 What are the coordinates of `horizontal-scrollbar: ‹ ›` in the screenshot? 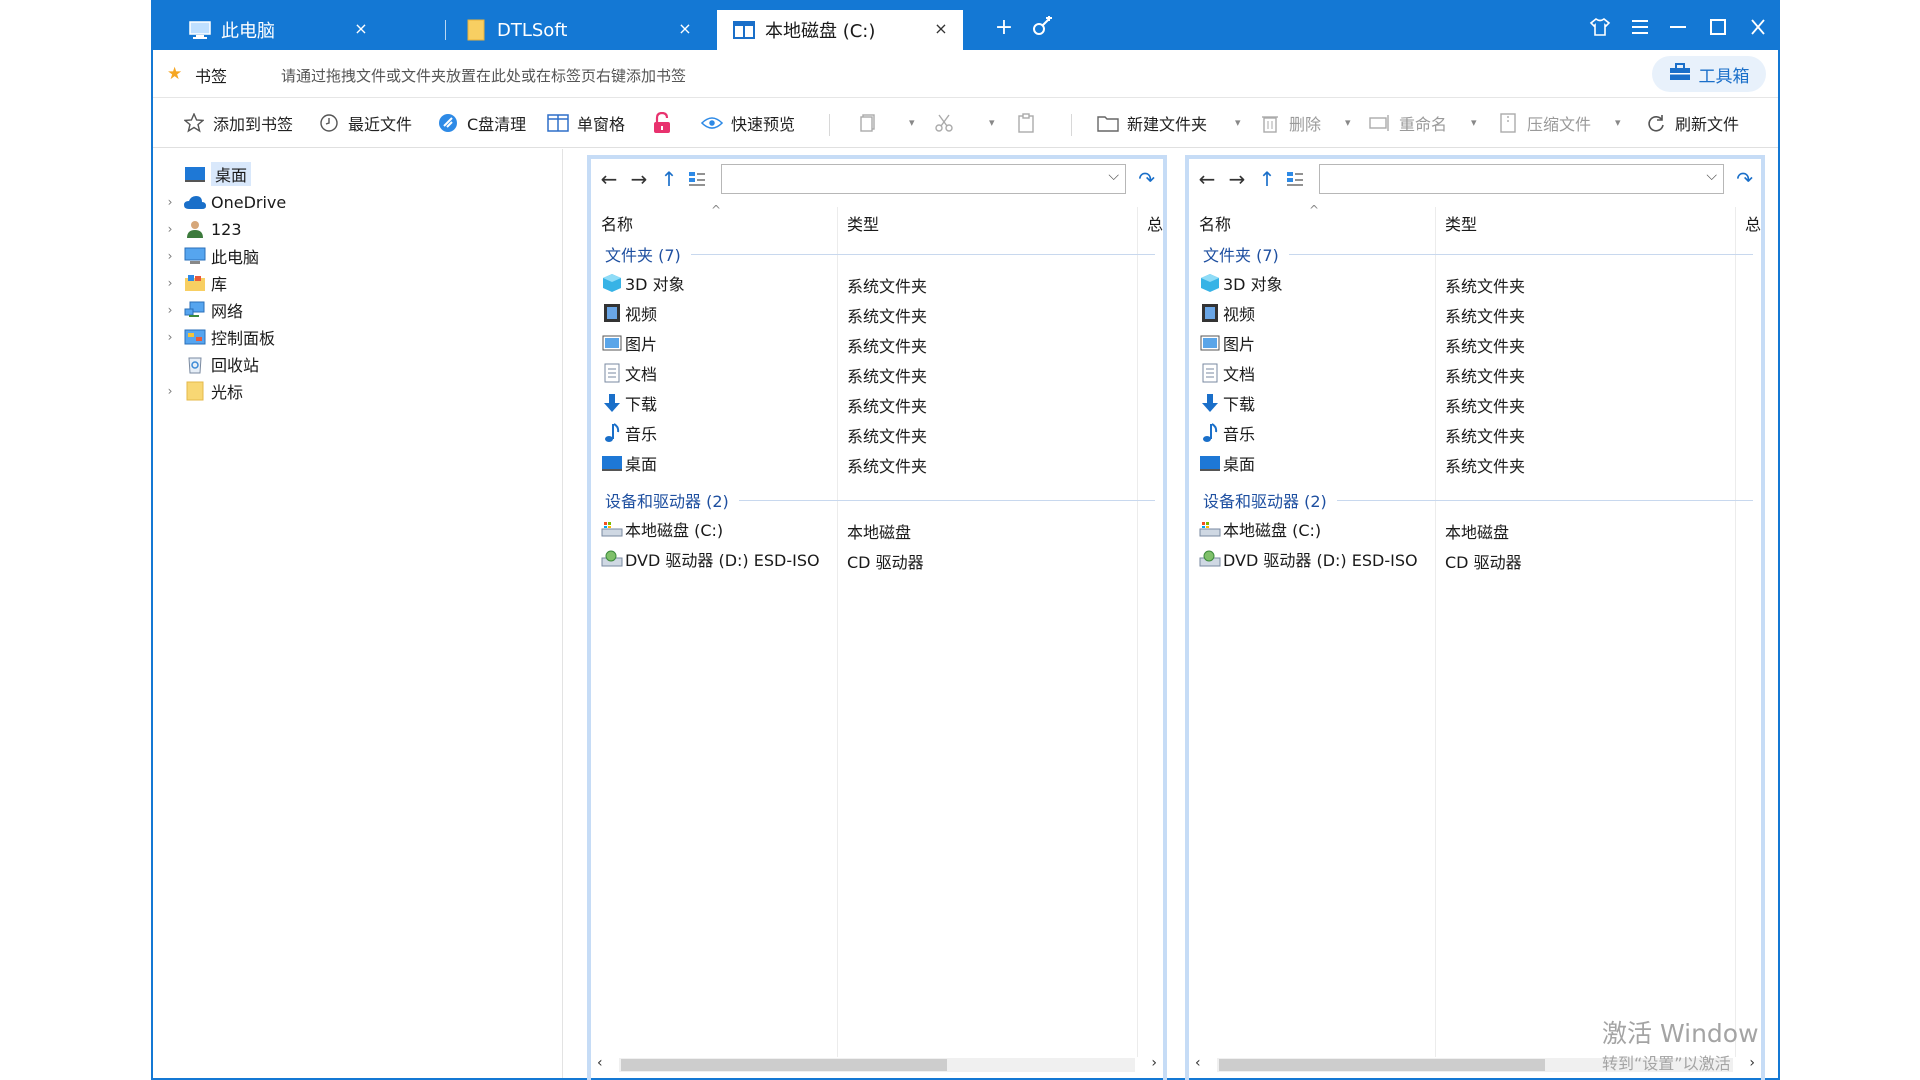 It's located at (877, 1065).